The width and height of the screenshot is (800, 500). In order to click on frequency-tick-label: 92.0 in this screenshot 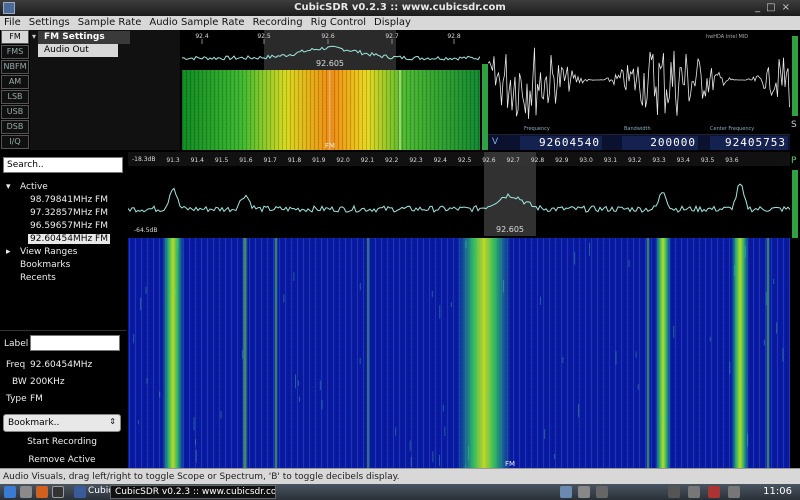, I will do `click(343, 160)`.